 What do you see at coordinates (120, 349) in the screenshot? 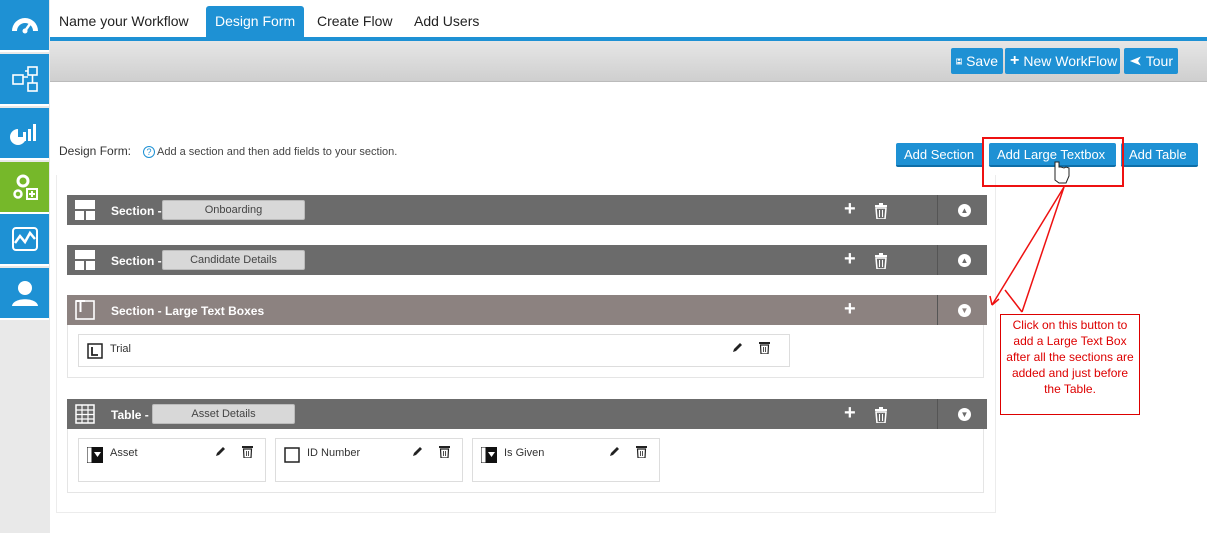
I see `field-label: Trial` at bounding box center [120, 349].